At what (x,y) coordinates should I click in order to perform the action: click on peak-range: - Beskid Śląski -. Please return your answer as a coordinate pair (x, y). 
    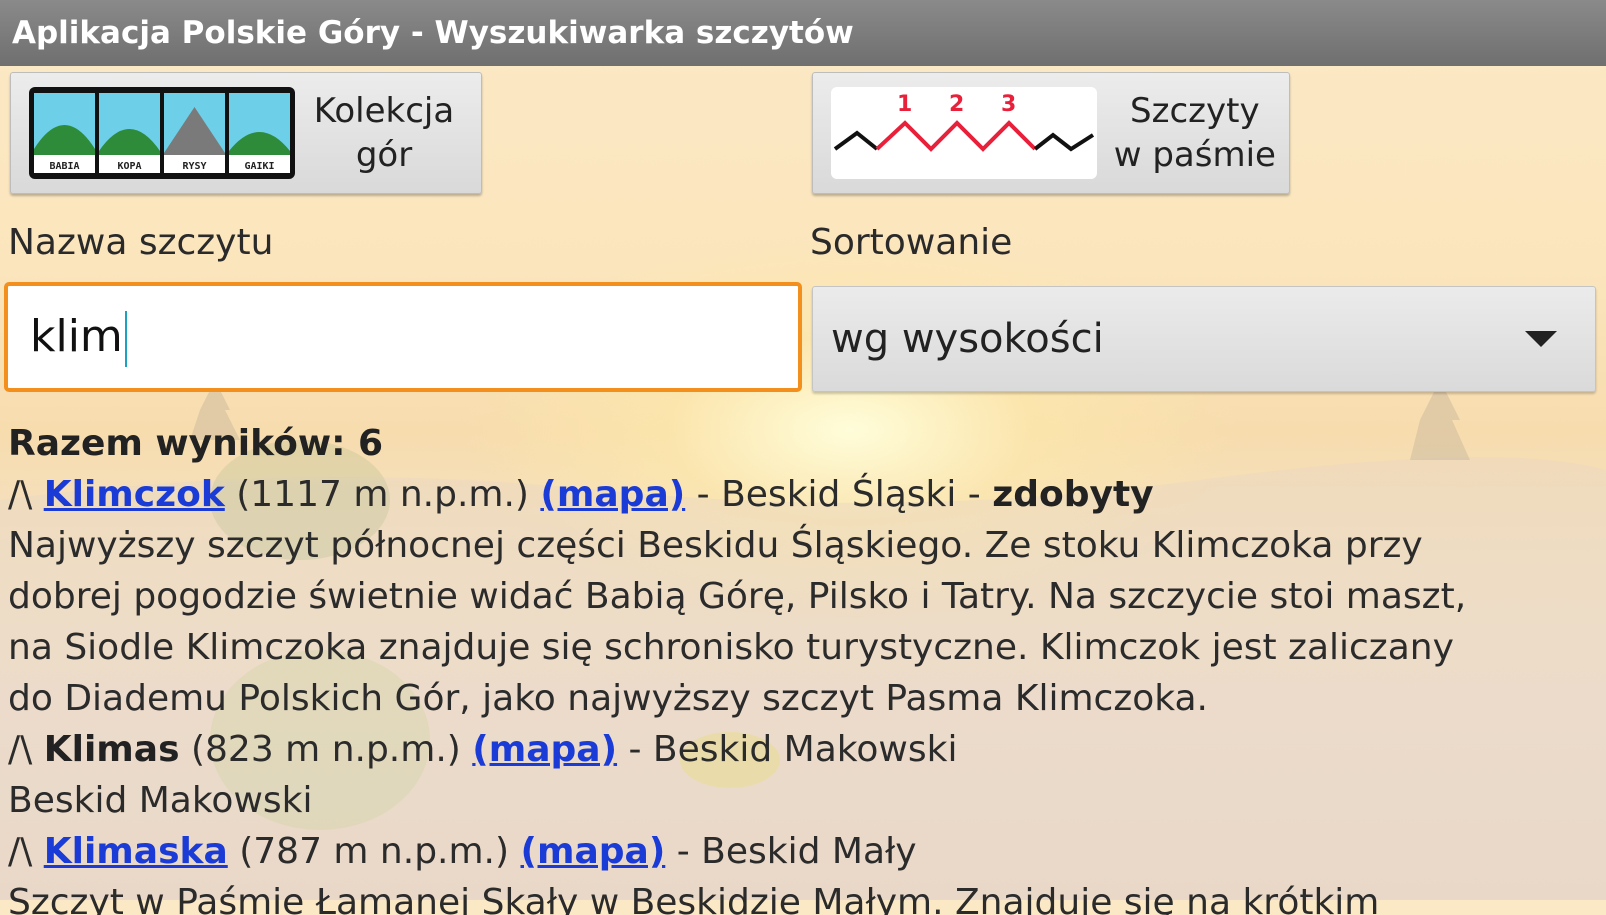
    Looking at the image, I should click on (838, 494).